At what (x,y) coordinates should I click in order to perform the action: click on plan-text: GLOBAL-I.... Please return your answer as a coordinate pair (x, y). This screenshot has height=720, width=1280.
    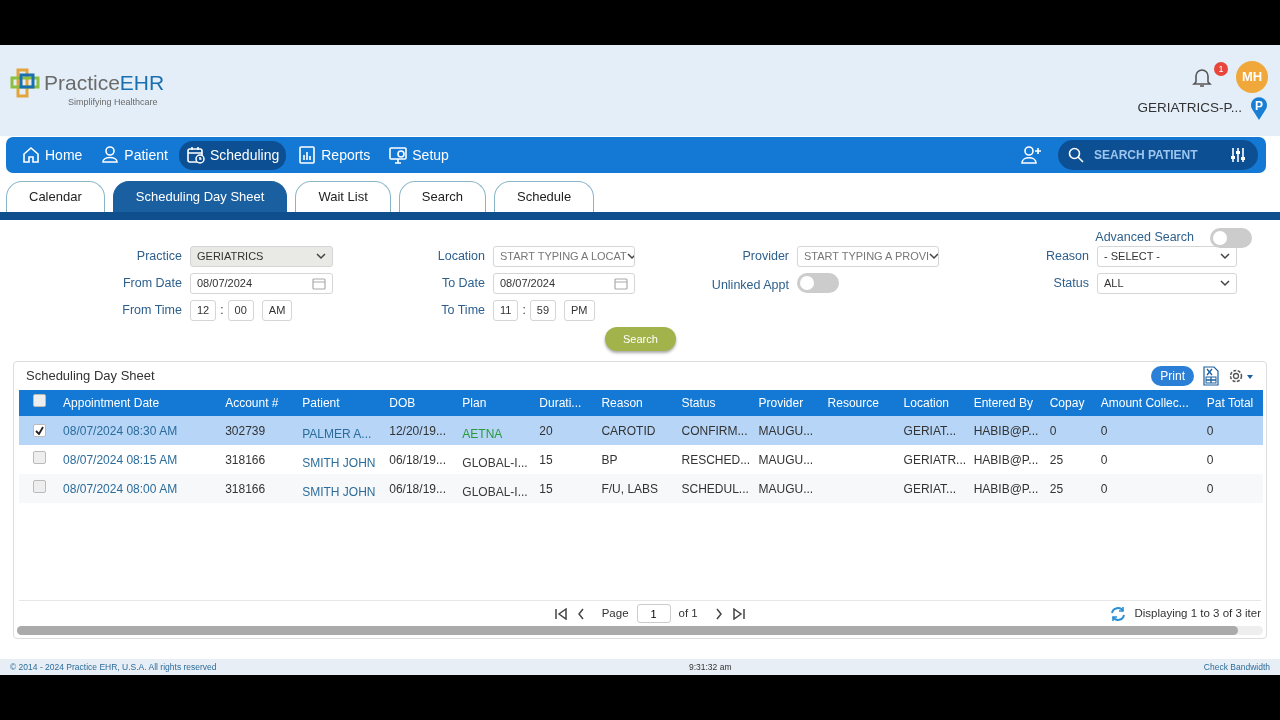
    Looking at the image, I should click on (495, 491).